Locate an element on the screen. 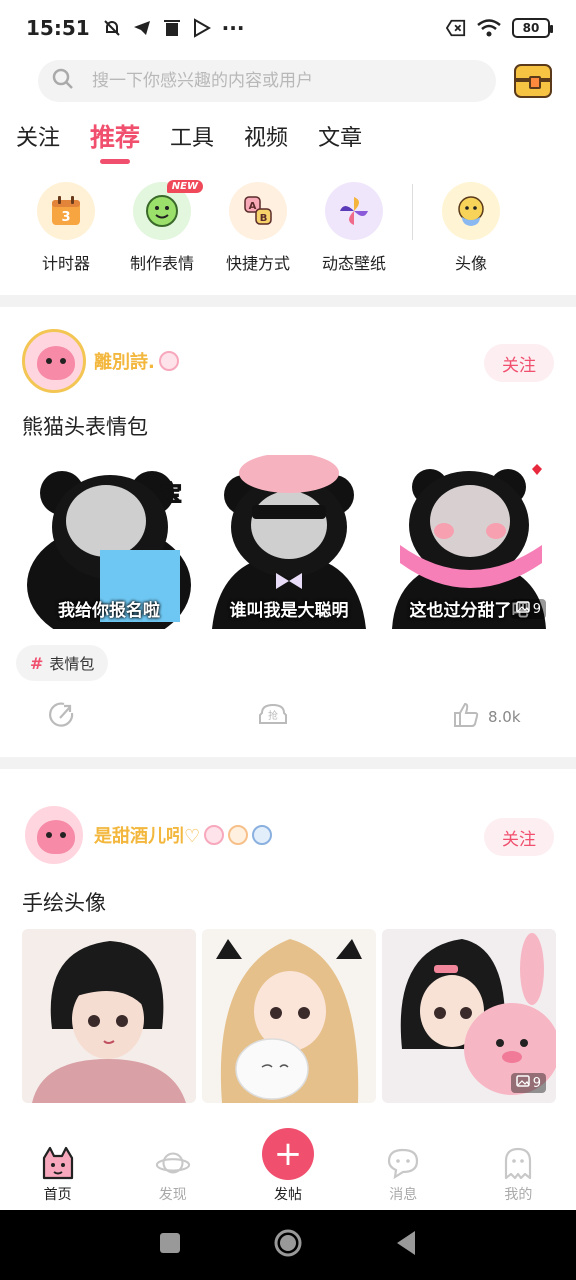 Image resolution: width=576 pixels, height=1280 pixels. tool-avatar: 头像 is located at coordinates (471, 228).